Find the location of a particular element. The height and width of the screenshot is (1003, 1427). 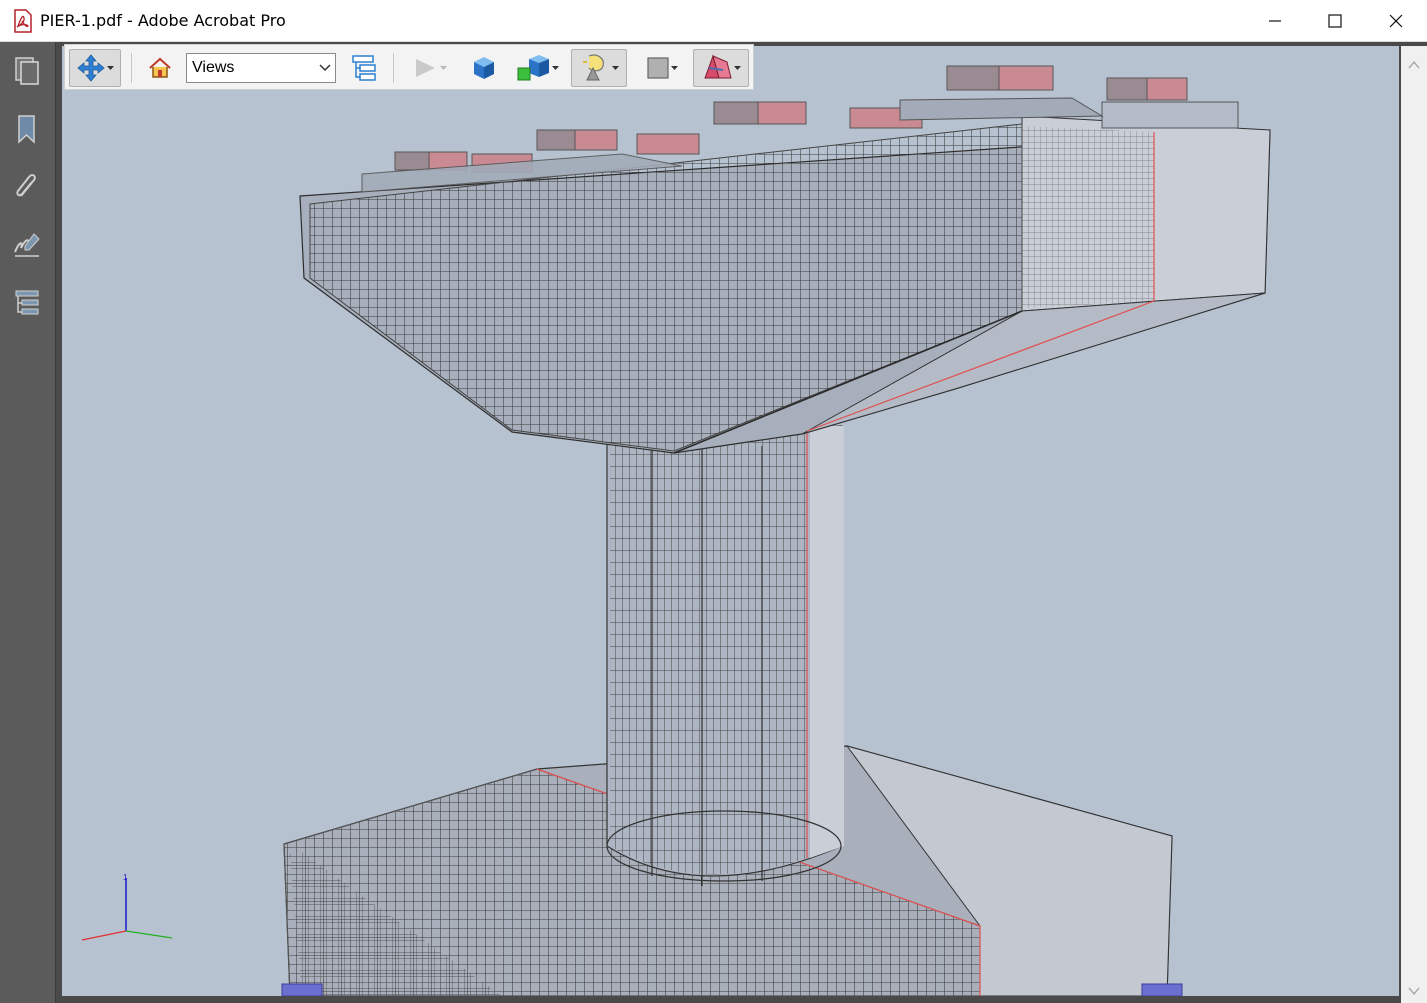

attachments-button is located at coordinates (27, 187).